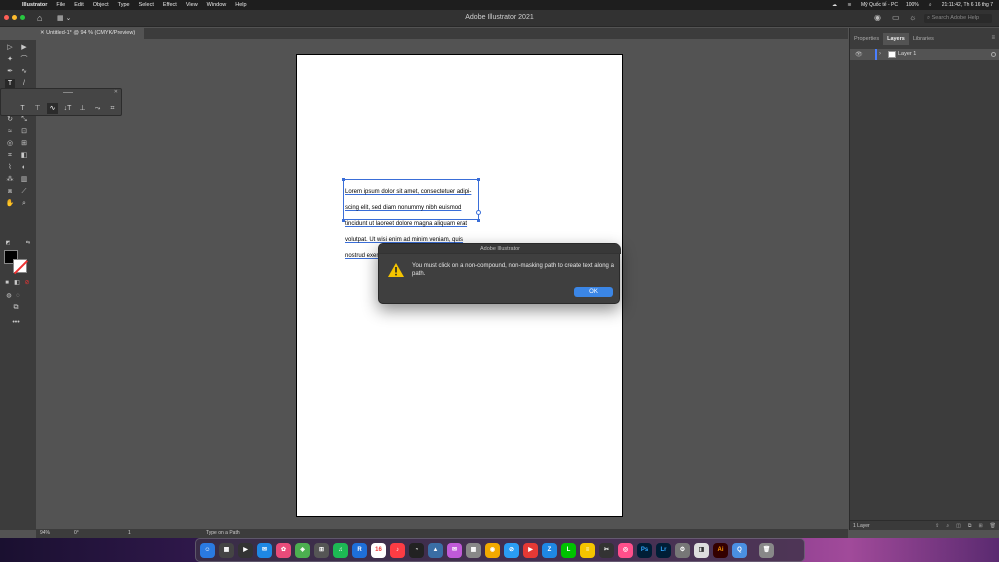 The width and height of the screenshot is (999, 562). What do you see at coordinates (10, 180) in the screenshot?
I see `symbol-sprayer-tool-icon: ⁂` at bounding box center [10, 180].